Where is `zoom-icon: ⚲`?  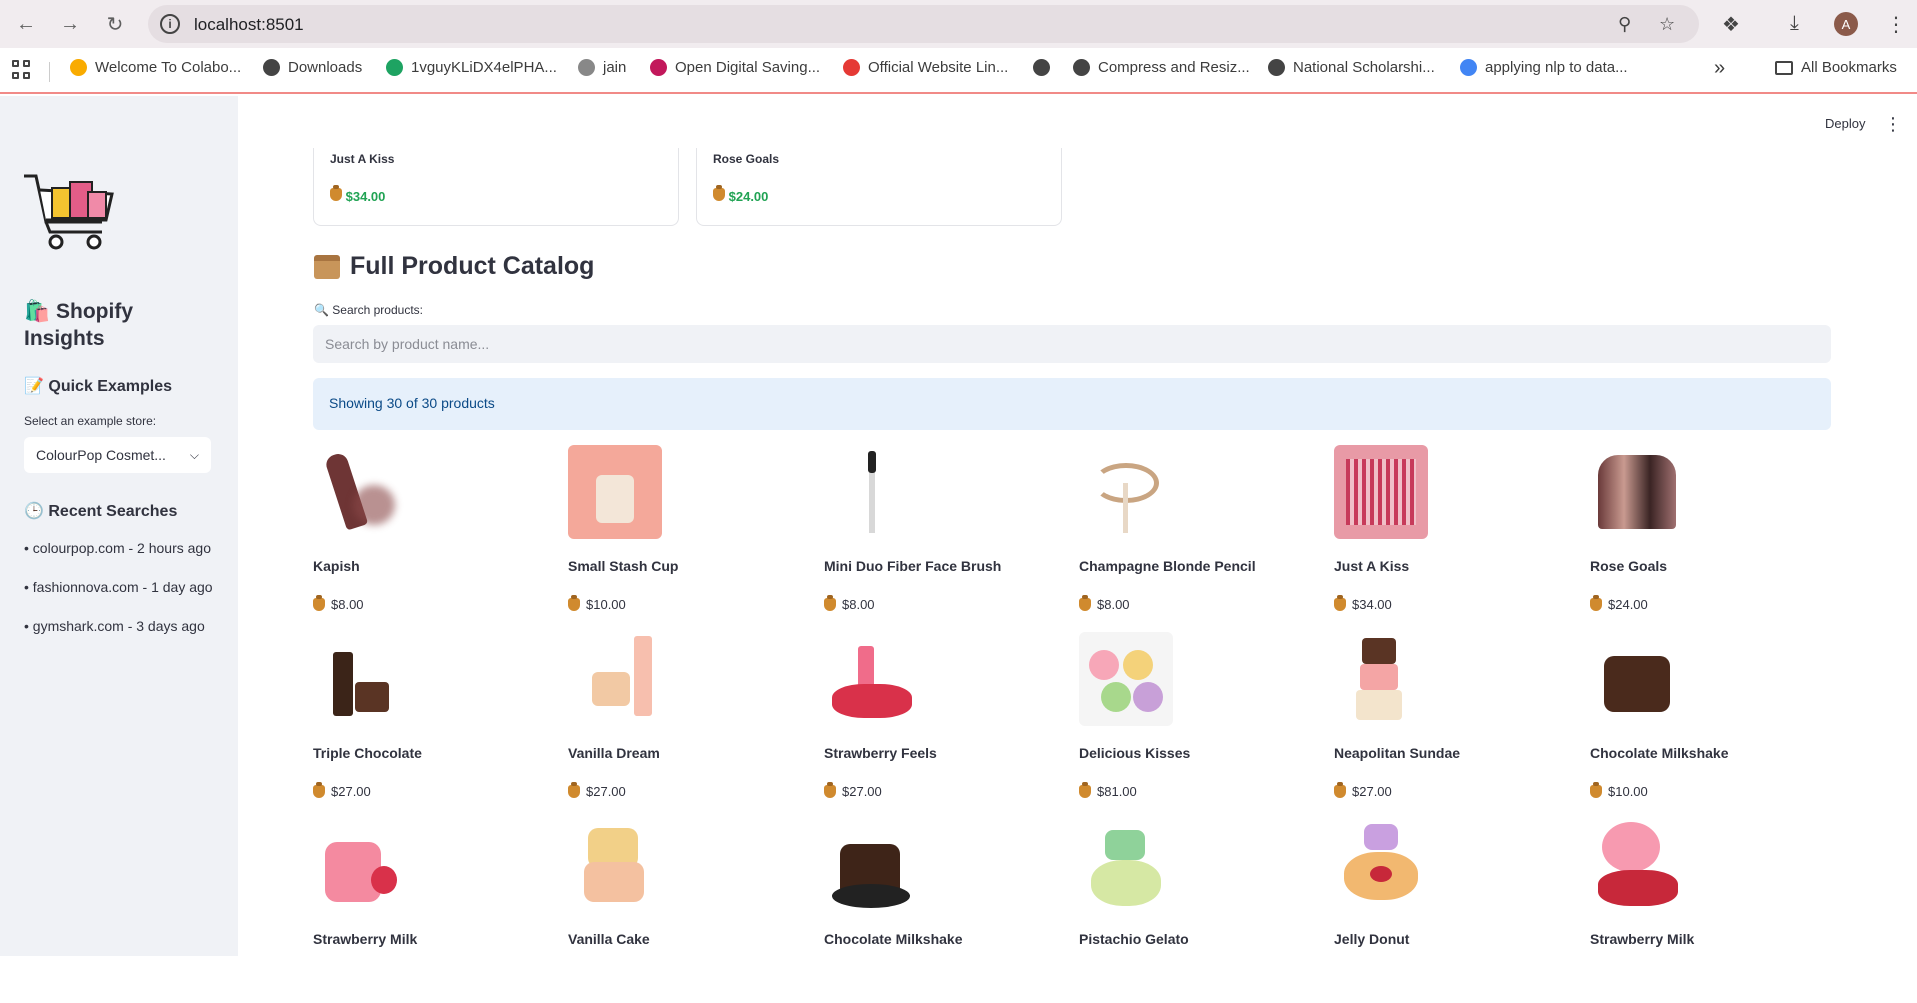 zoom-icon: ⚲ is located at coordinates (1624, 24).